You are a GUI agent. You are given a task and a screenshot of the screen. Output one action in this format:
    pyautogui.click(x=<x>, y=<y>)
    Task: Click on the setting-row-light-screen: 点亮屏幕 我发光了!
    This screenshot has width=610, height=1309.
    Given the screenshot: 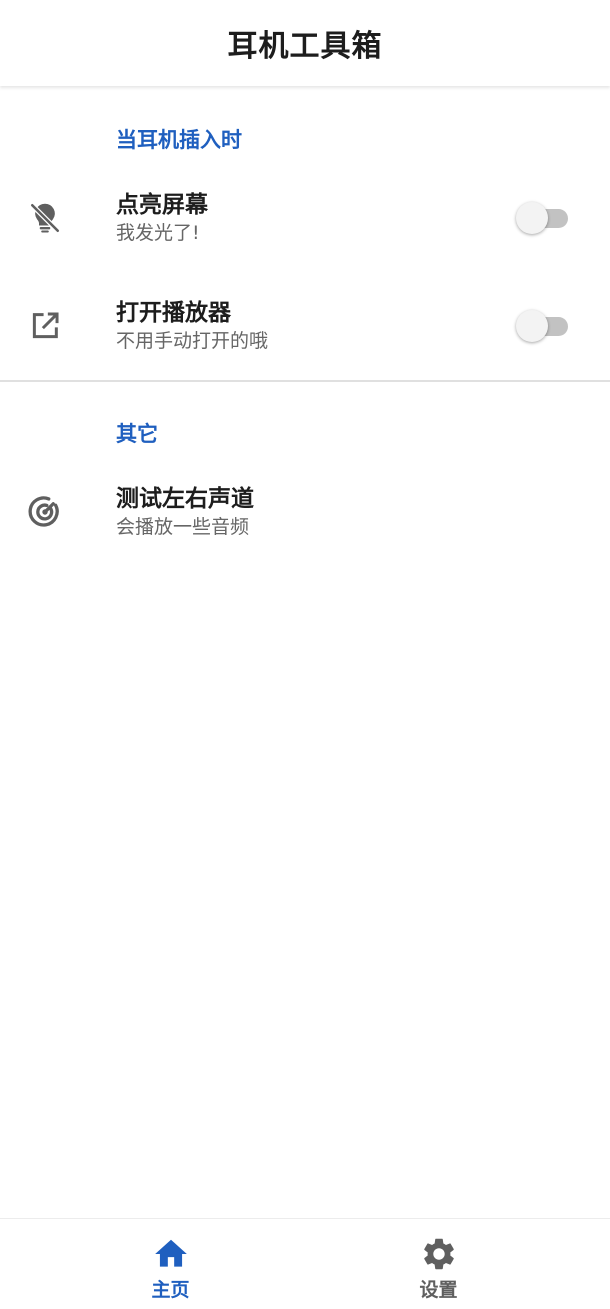 What is the action you would take?
    pyautogui.click(x=305, y=218)
    